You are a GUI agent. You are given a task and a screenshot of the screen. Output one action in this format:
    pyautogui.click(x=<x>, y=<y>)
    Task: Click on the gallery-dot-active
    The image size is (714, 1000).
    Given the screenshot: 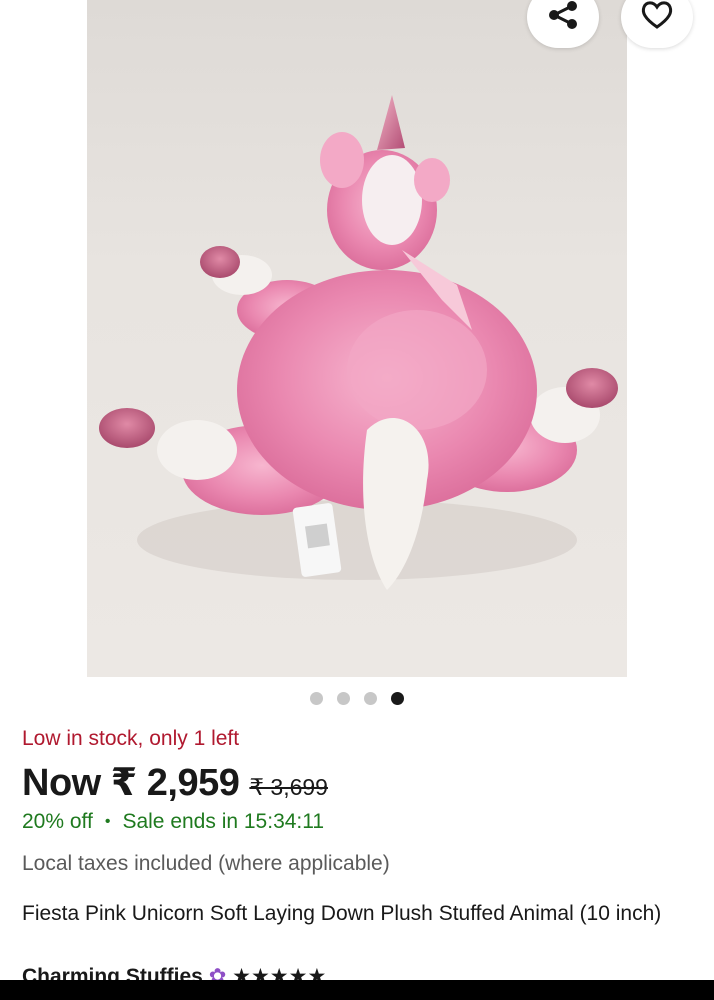 What is the action you would take?
    pyautogui.click(x=397, y=698)
    